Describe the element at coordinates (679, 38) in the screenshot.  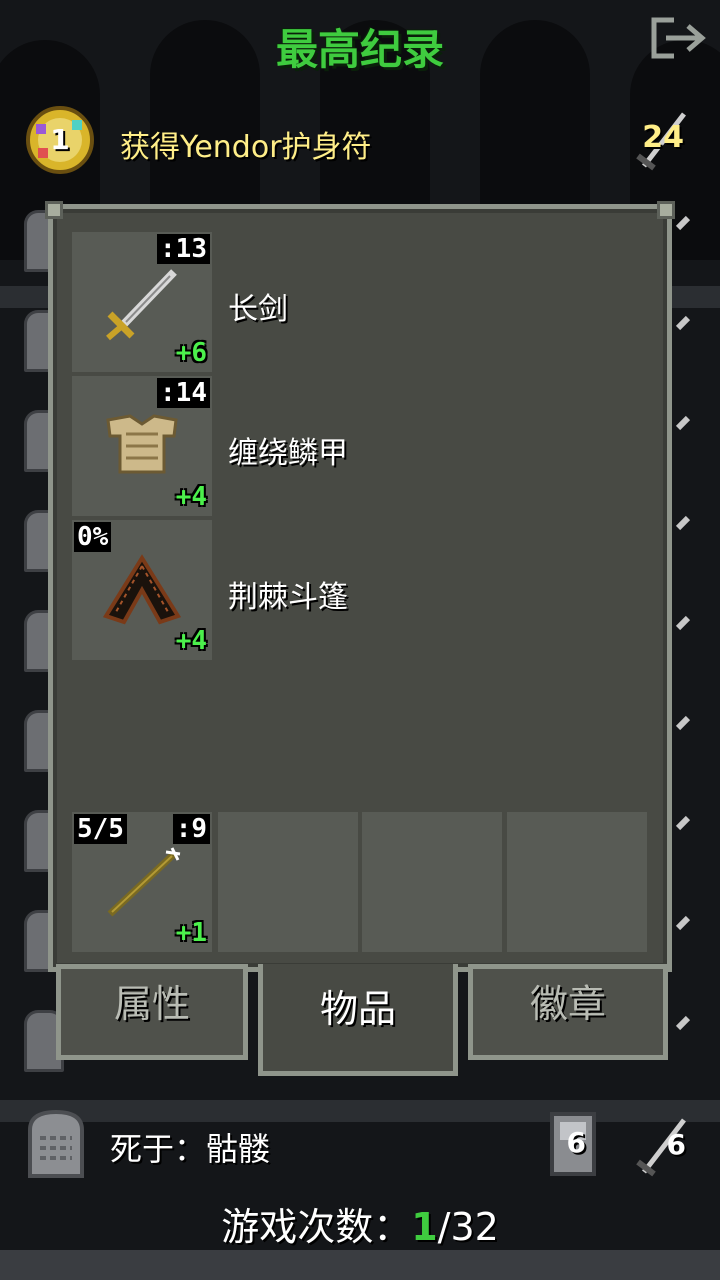
I see `exit-icon` at that location.